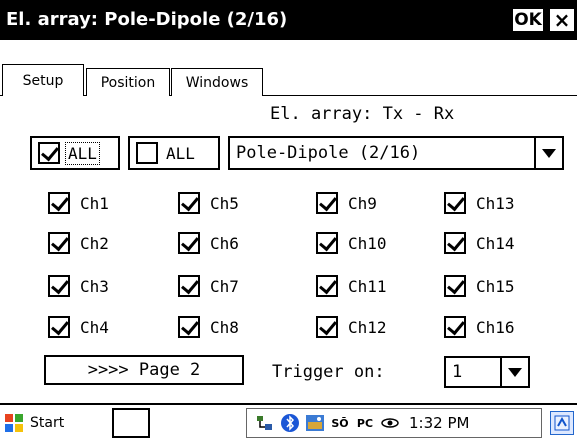 This screenshot has width=577, height=441. Describe the element at coordinates (439, 423) in the screenshot. I see `clock: 1:32 PM` at that location.